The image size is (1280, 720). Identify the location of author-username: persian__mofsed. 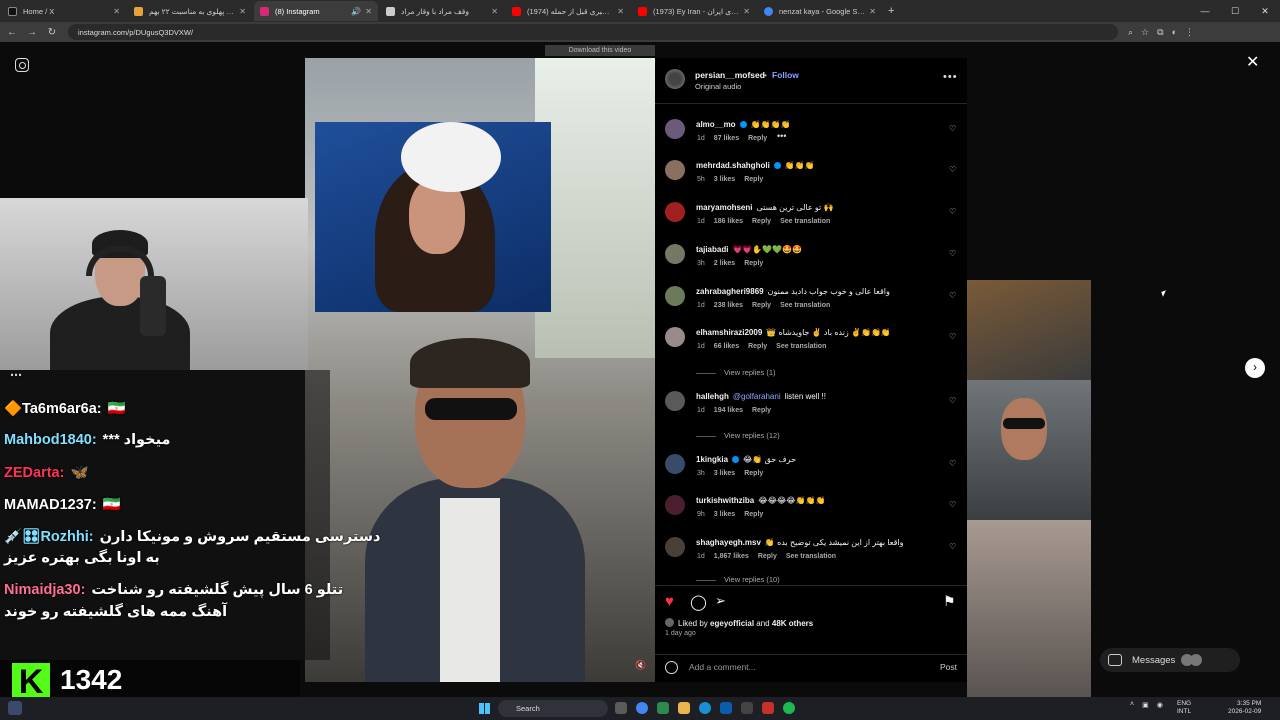
(730, 75).